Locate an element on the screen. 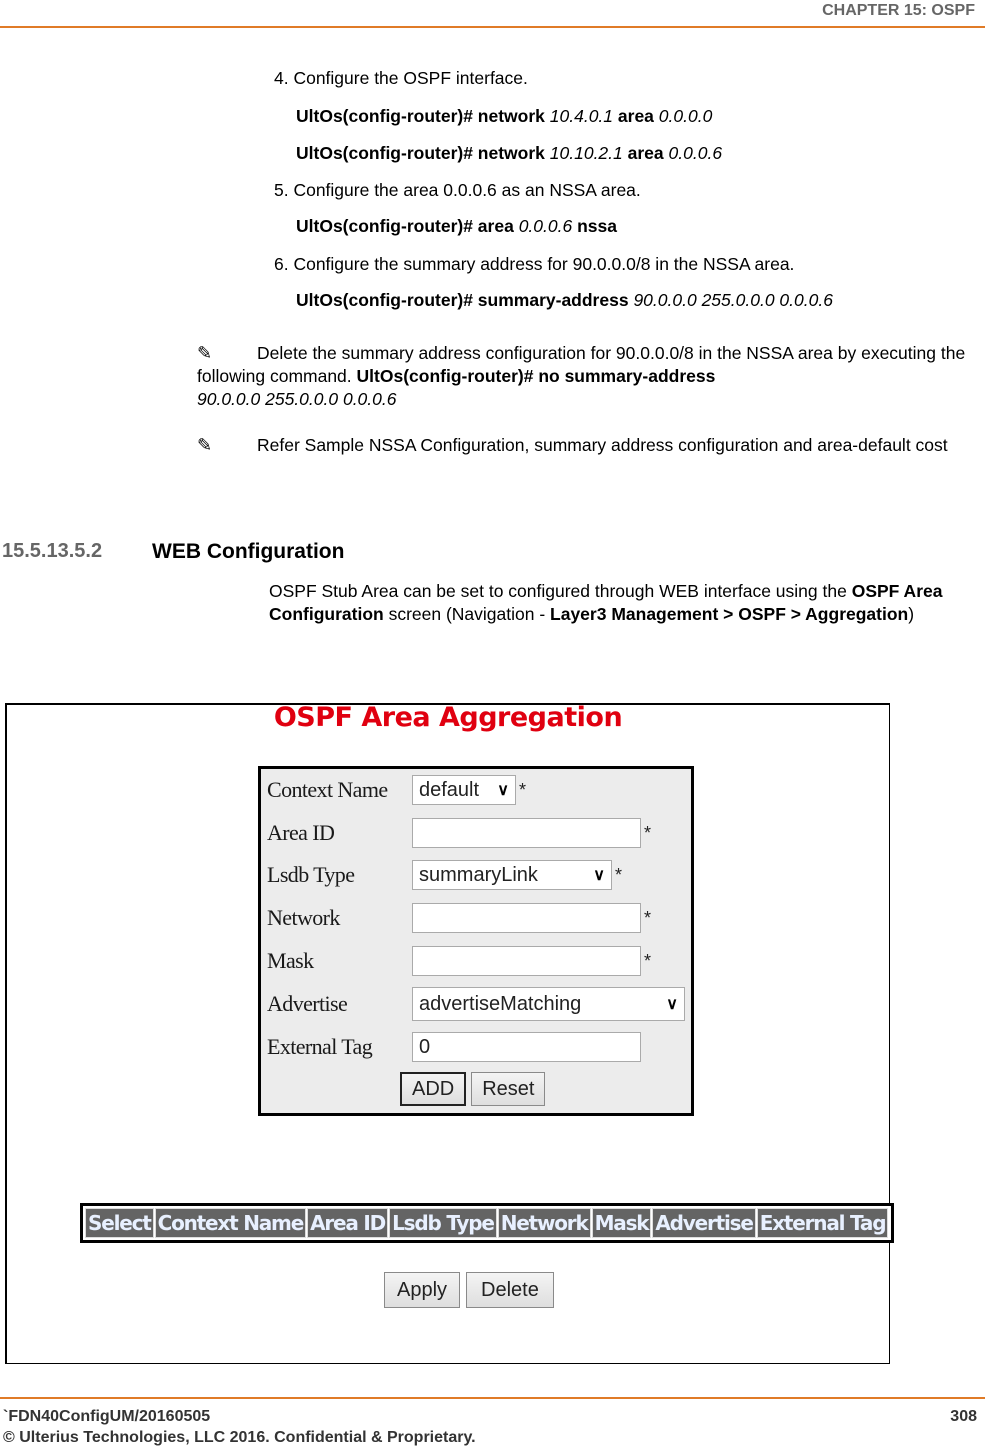  navigation-path: Layer3 Management > OSPF > Aggregation is located at coordinates (729, 614).